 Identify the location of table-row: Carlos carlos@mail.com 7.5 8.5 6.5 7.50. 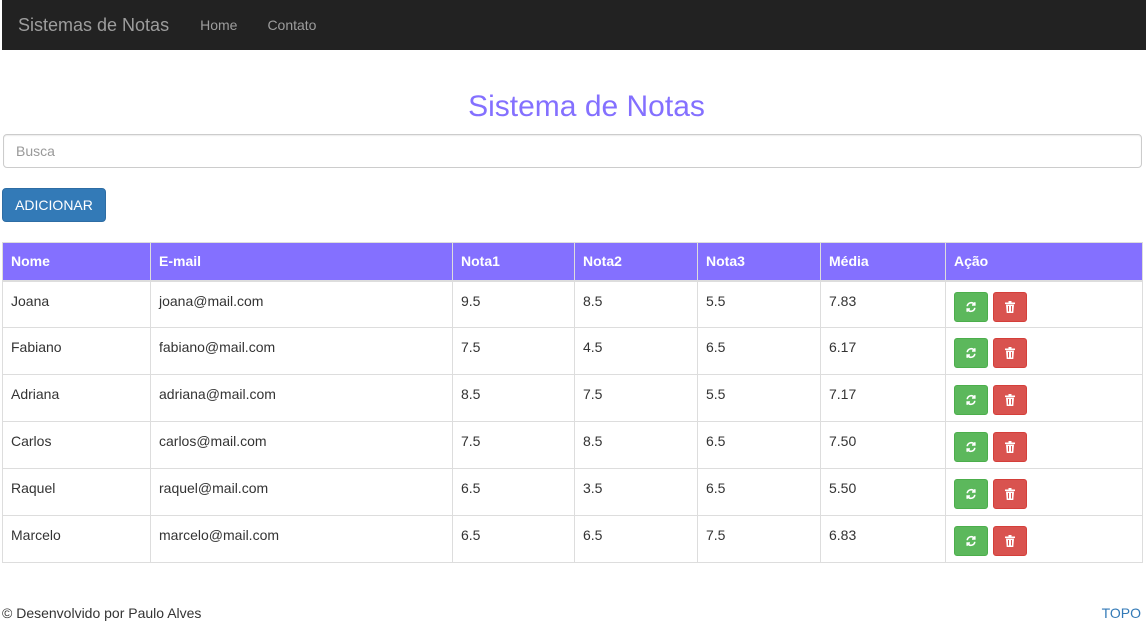
(572, 445).